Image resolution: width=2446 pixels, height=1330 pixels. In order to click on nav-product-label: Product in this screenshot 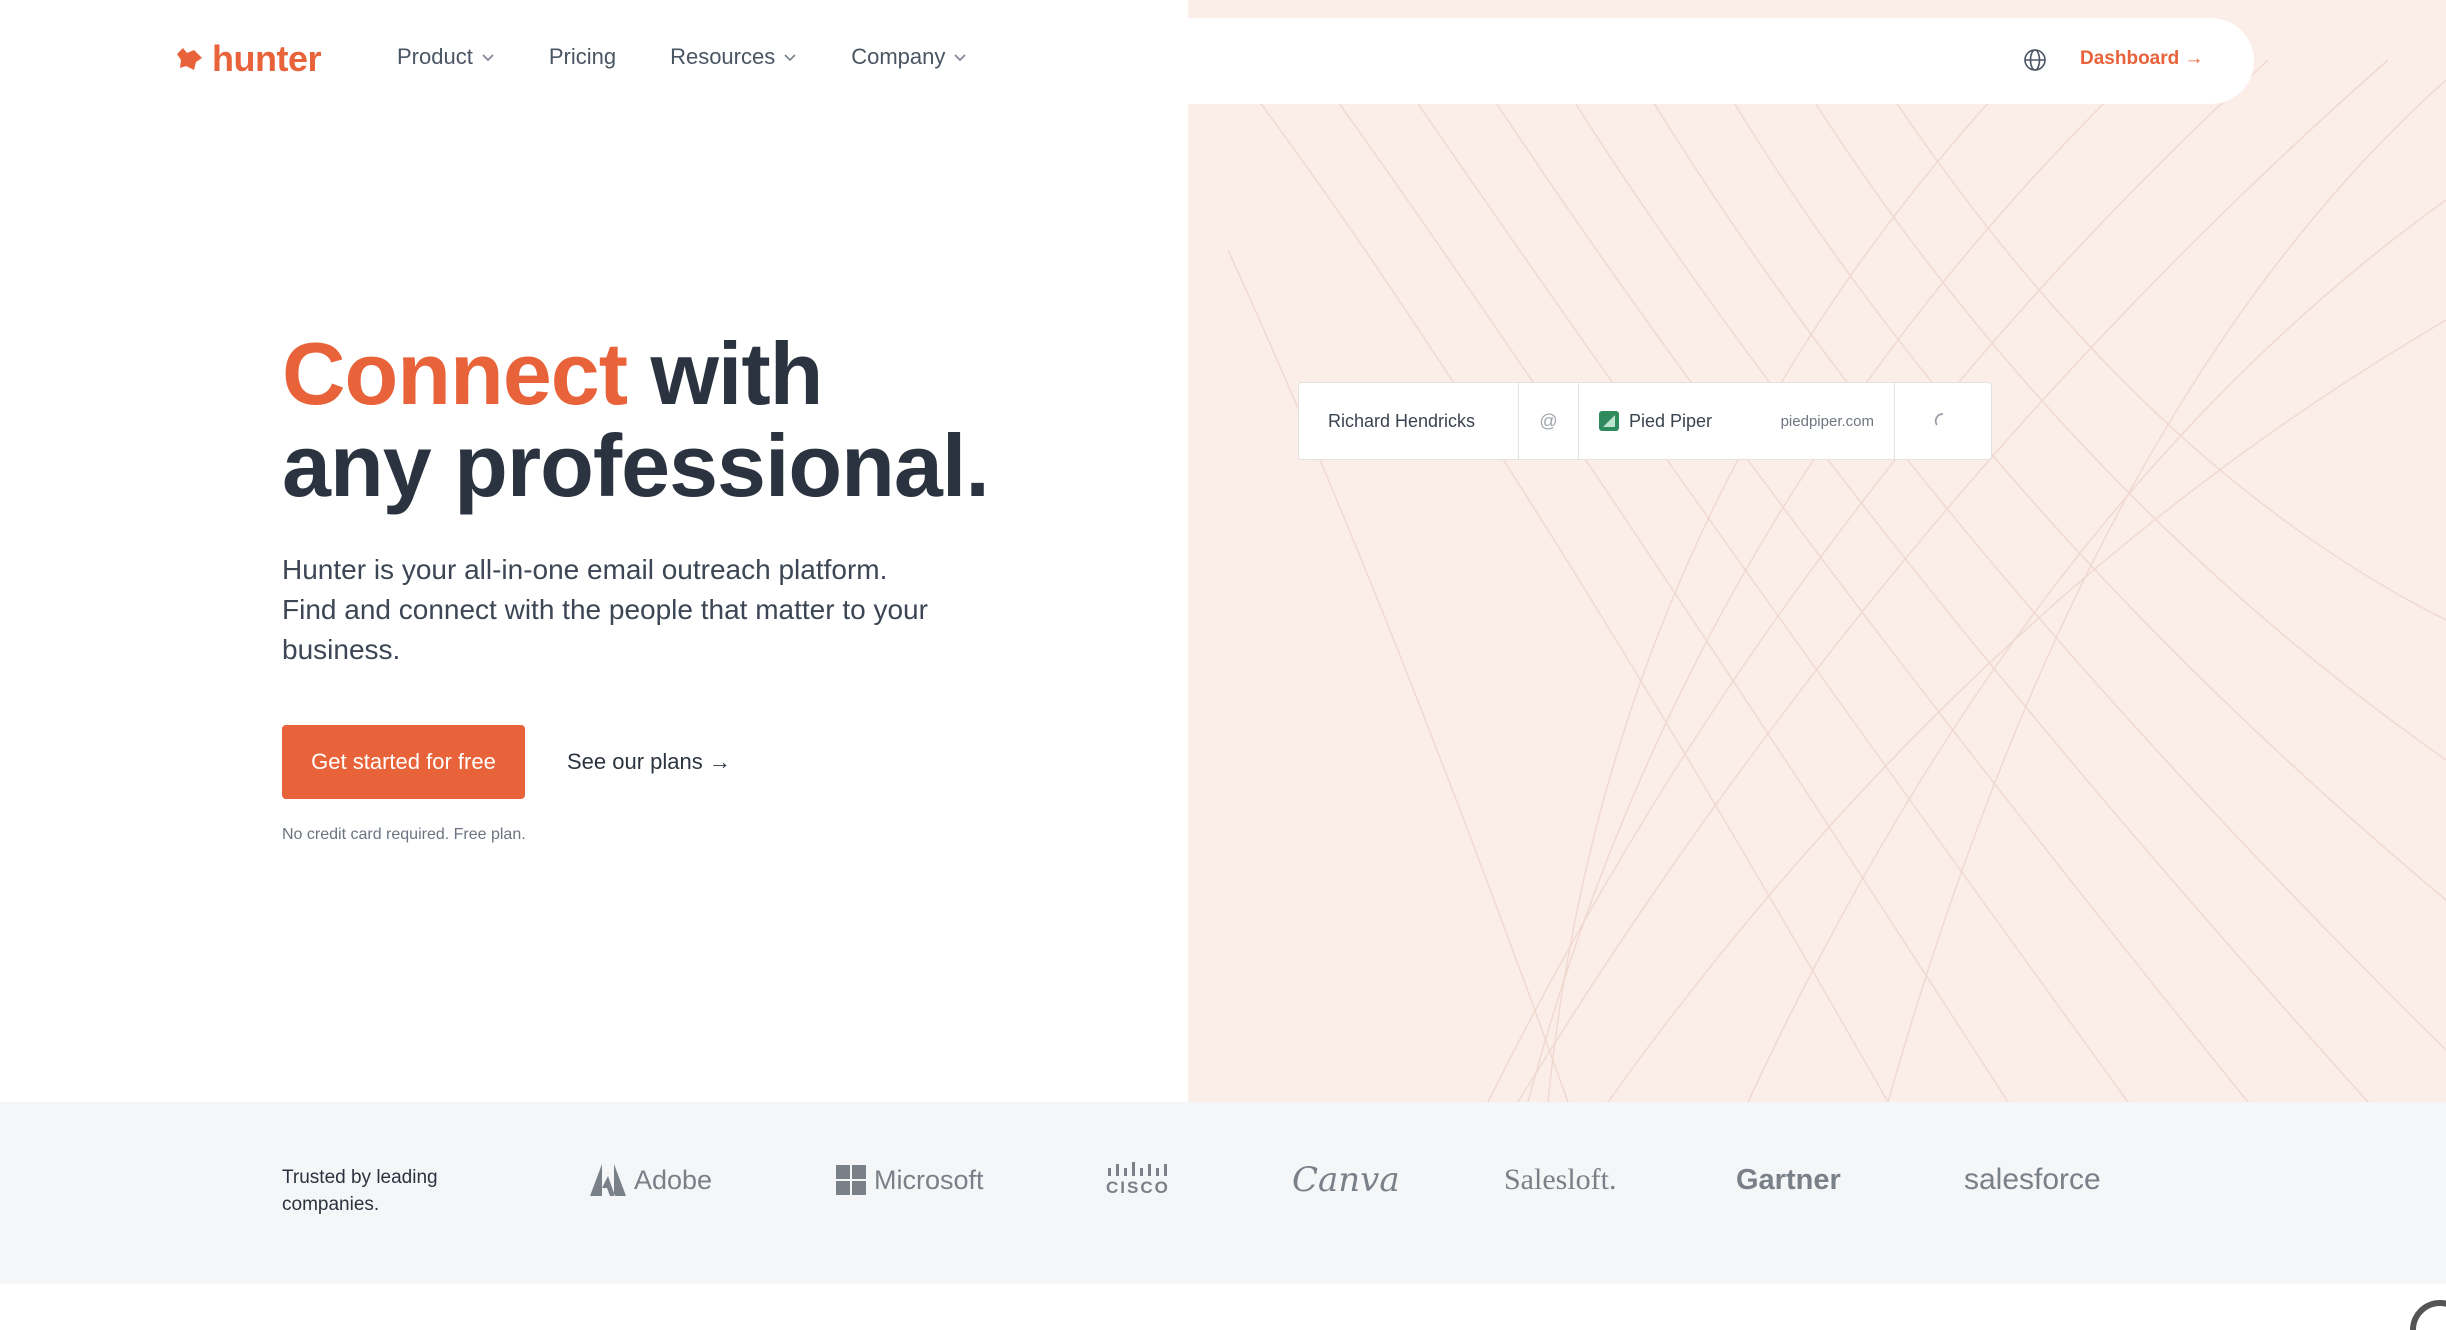, I will do `click(435, 56)`.